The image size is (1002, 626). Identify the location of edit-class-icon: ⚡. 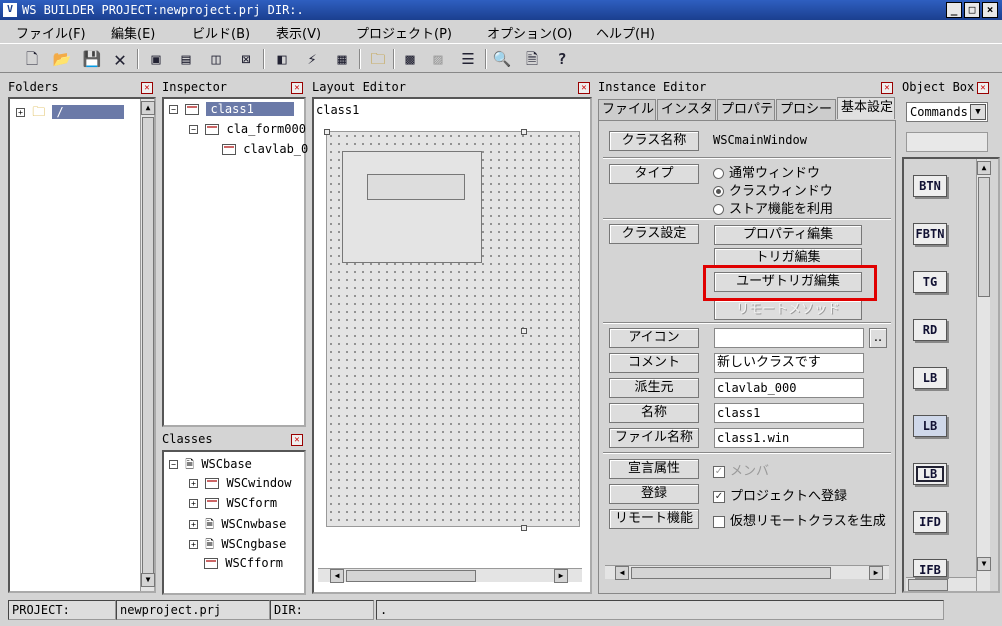
(312, 59).